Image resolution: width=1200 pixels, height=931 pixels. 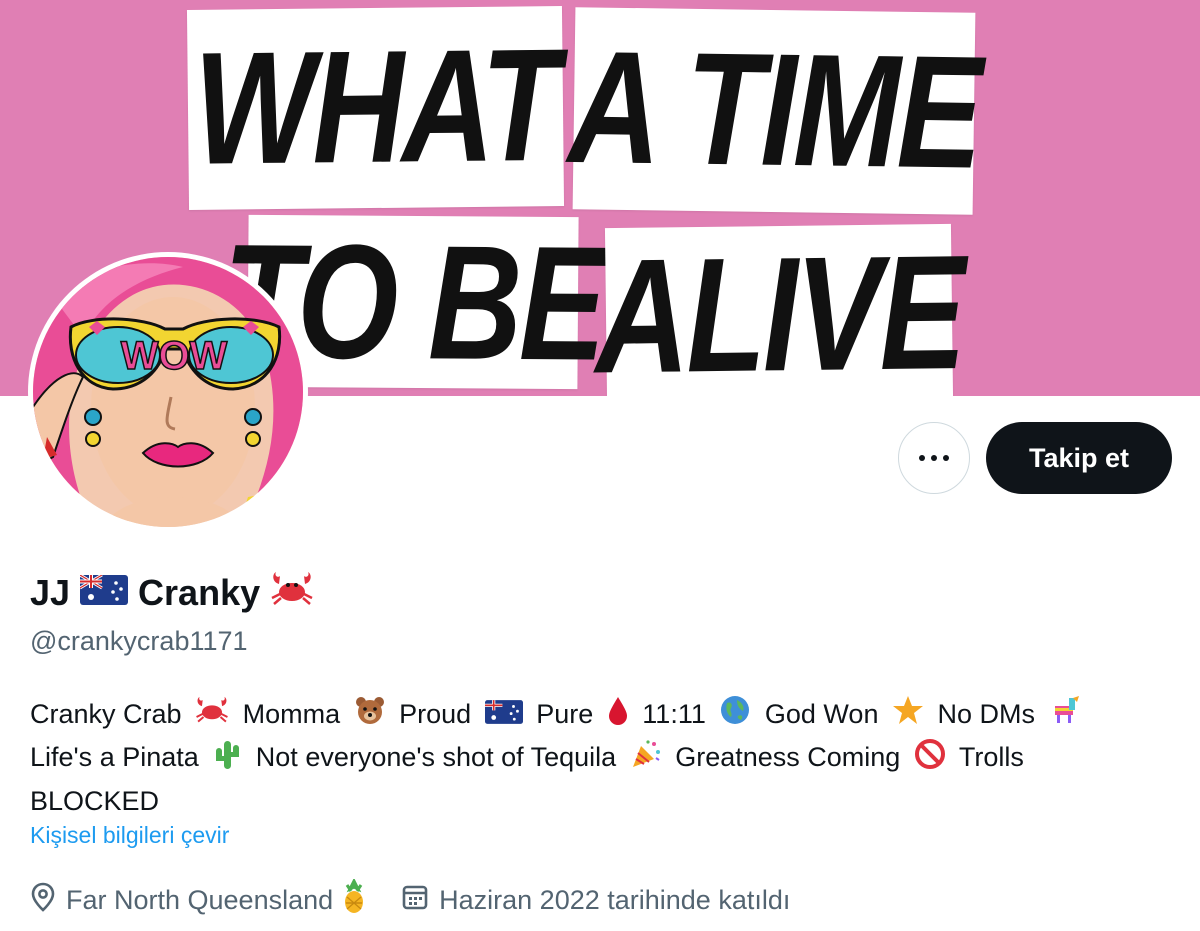 What do you see at coordinates (991, 757) in the screenshot?
I see `bio-text: Trolls` at bounding box center [991, 757].